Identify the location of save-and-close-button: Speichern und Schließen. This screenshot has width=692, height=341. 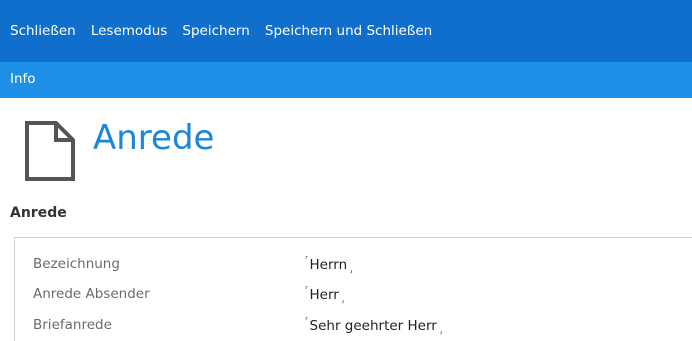
(348, 31).